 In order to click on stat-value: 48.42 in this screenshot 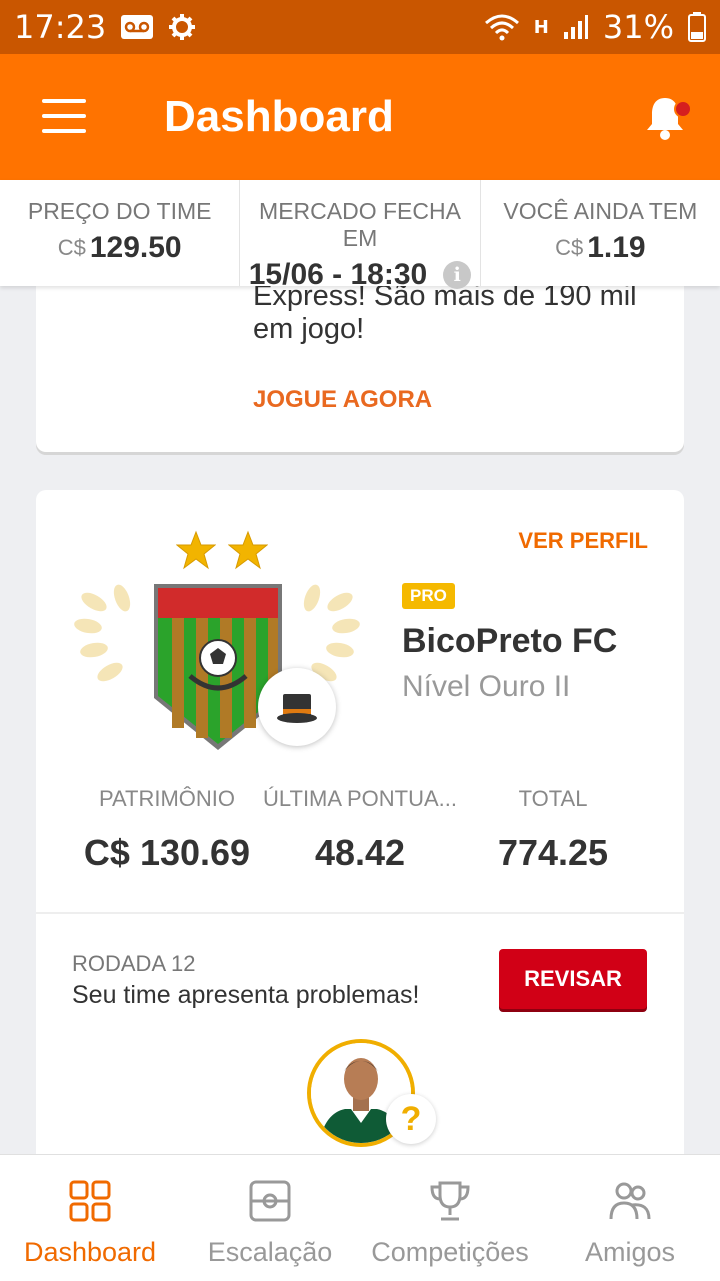, I will do `click(360, 852)`.